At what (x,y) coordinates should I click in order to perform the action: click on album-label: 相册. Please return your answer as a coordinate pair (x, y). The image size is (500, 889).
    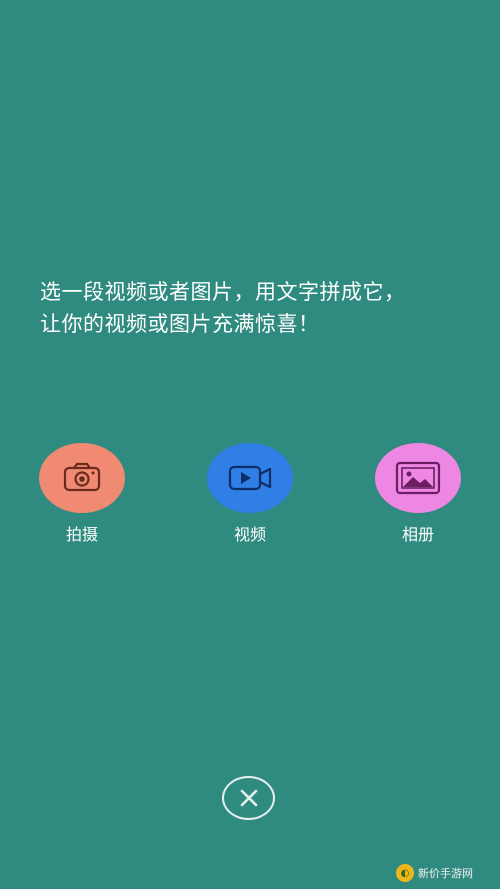
    Looking at the image, I should click on (417, 534).